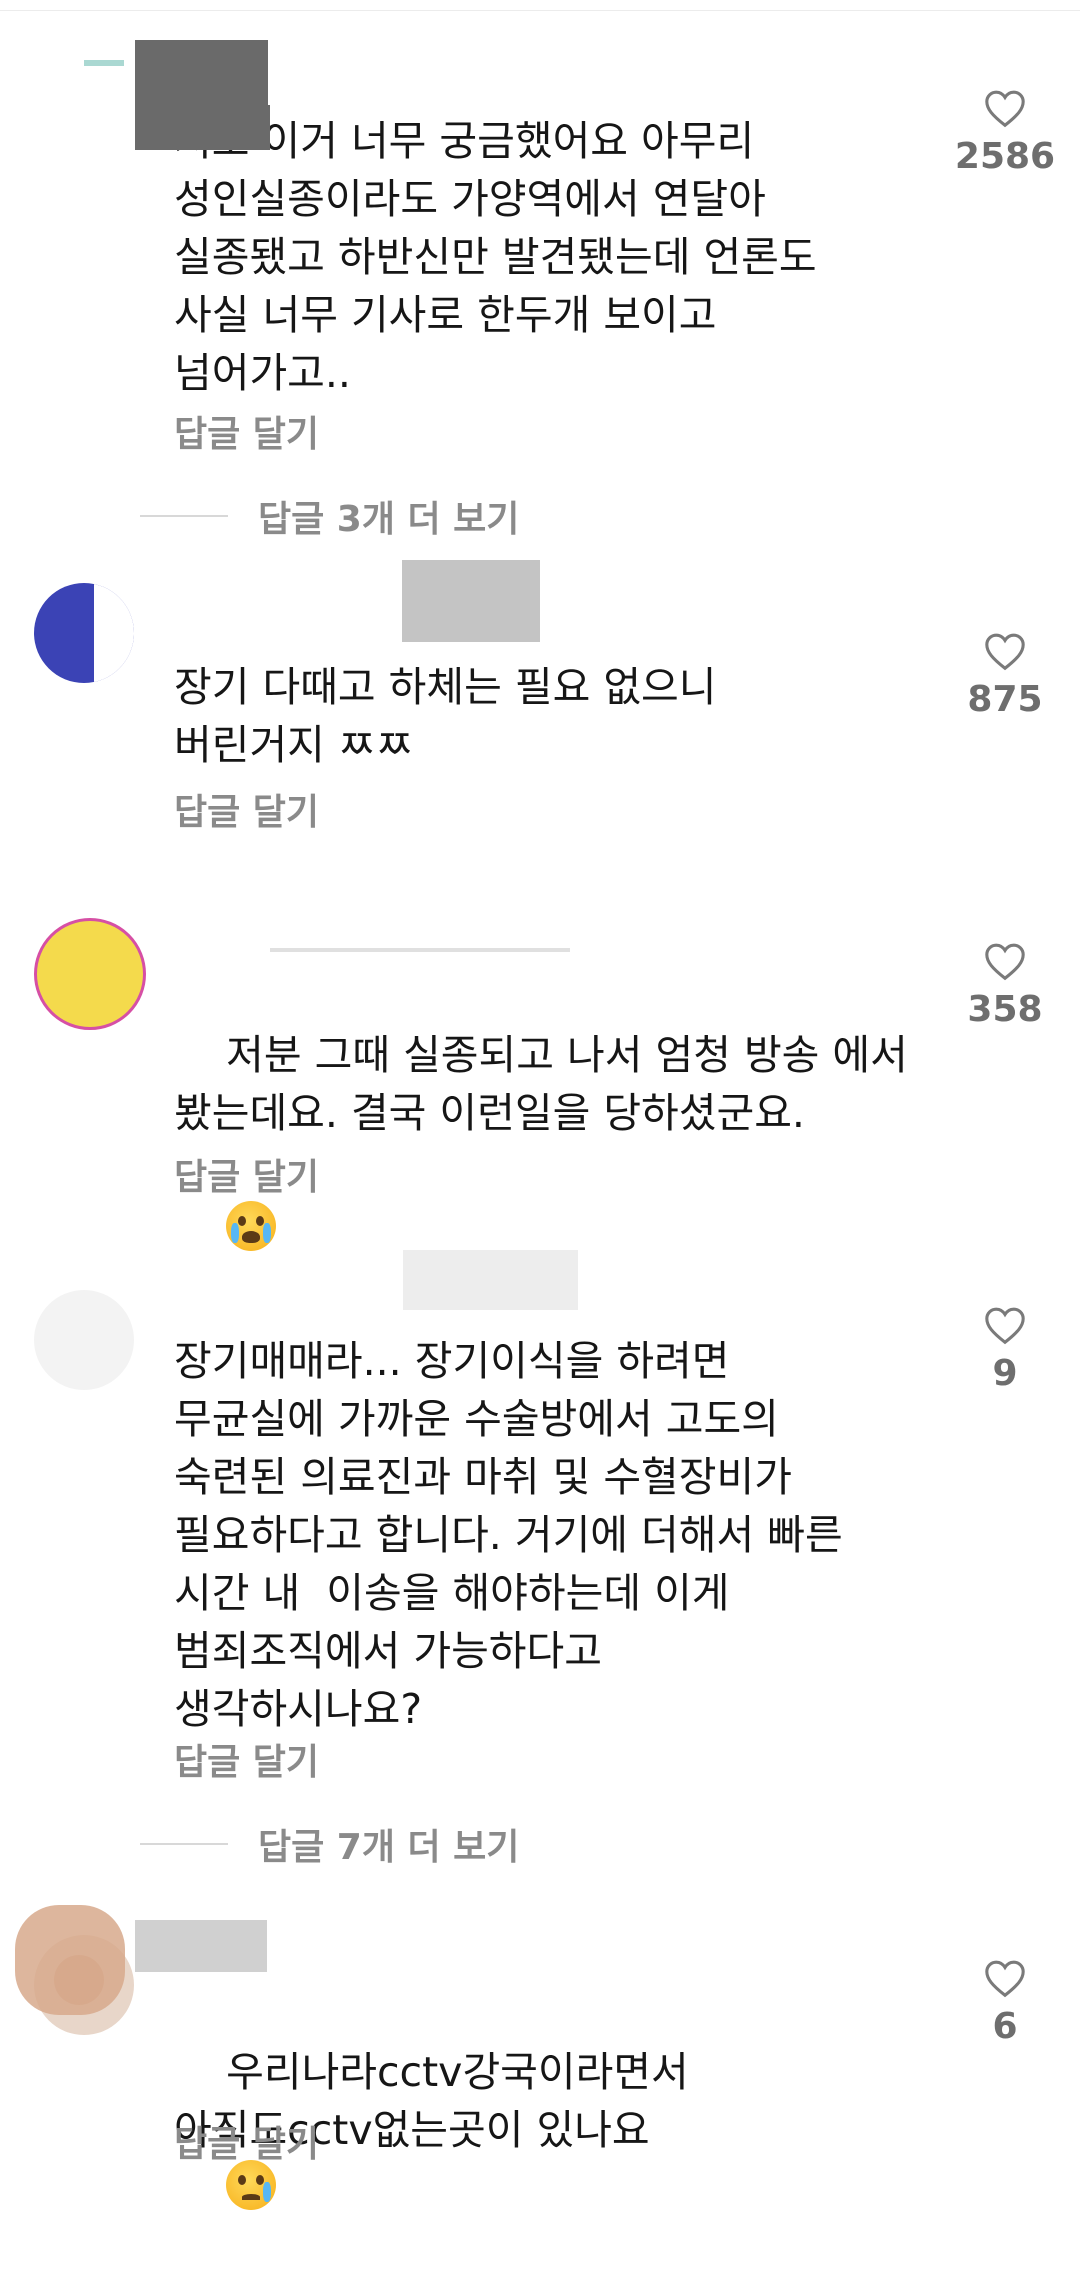  I want to click on like-count: 875, so click(1005, 699).